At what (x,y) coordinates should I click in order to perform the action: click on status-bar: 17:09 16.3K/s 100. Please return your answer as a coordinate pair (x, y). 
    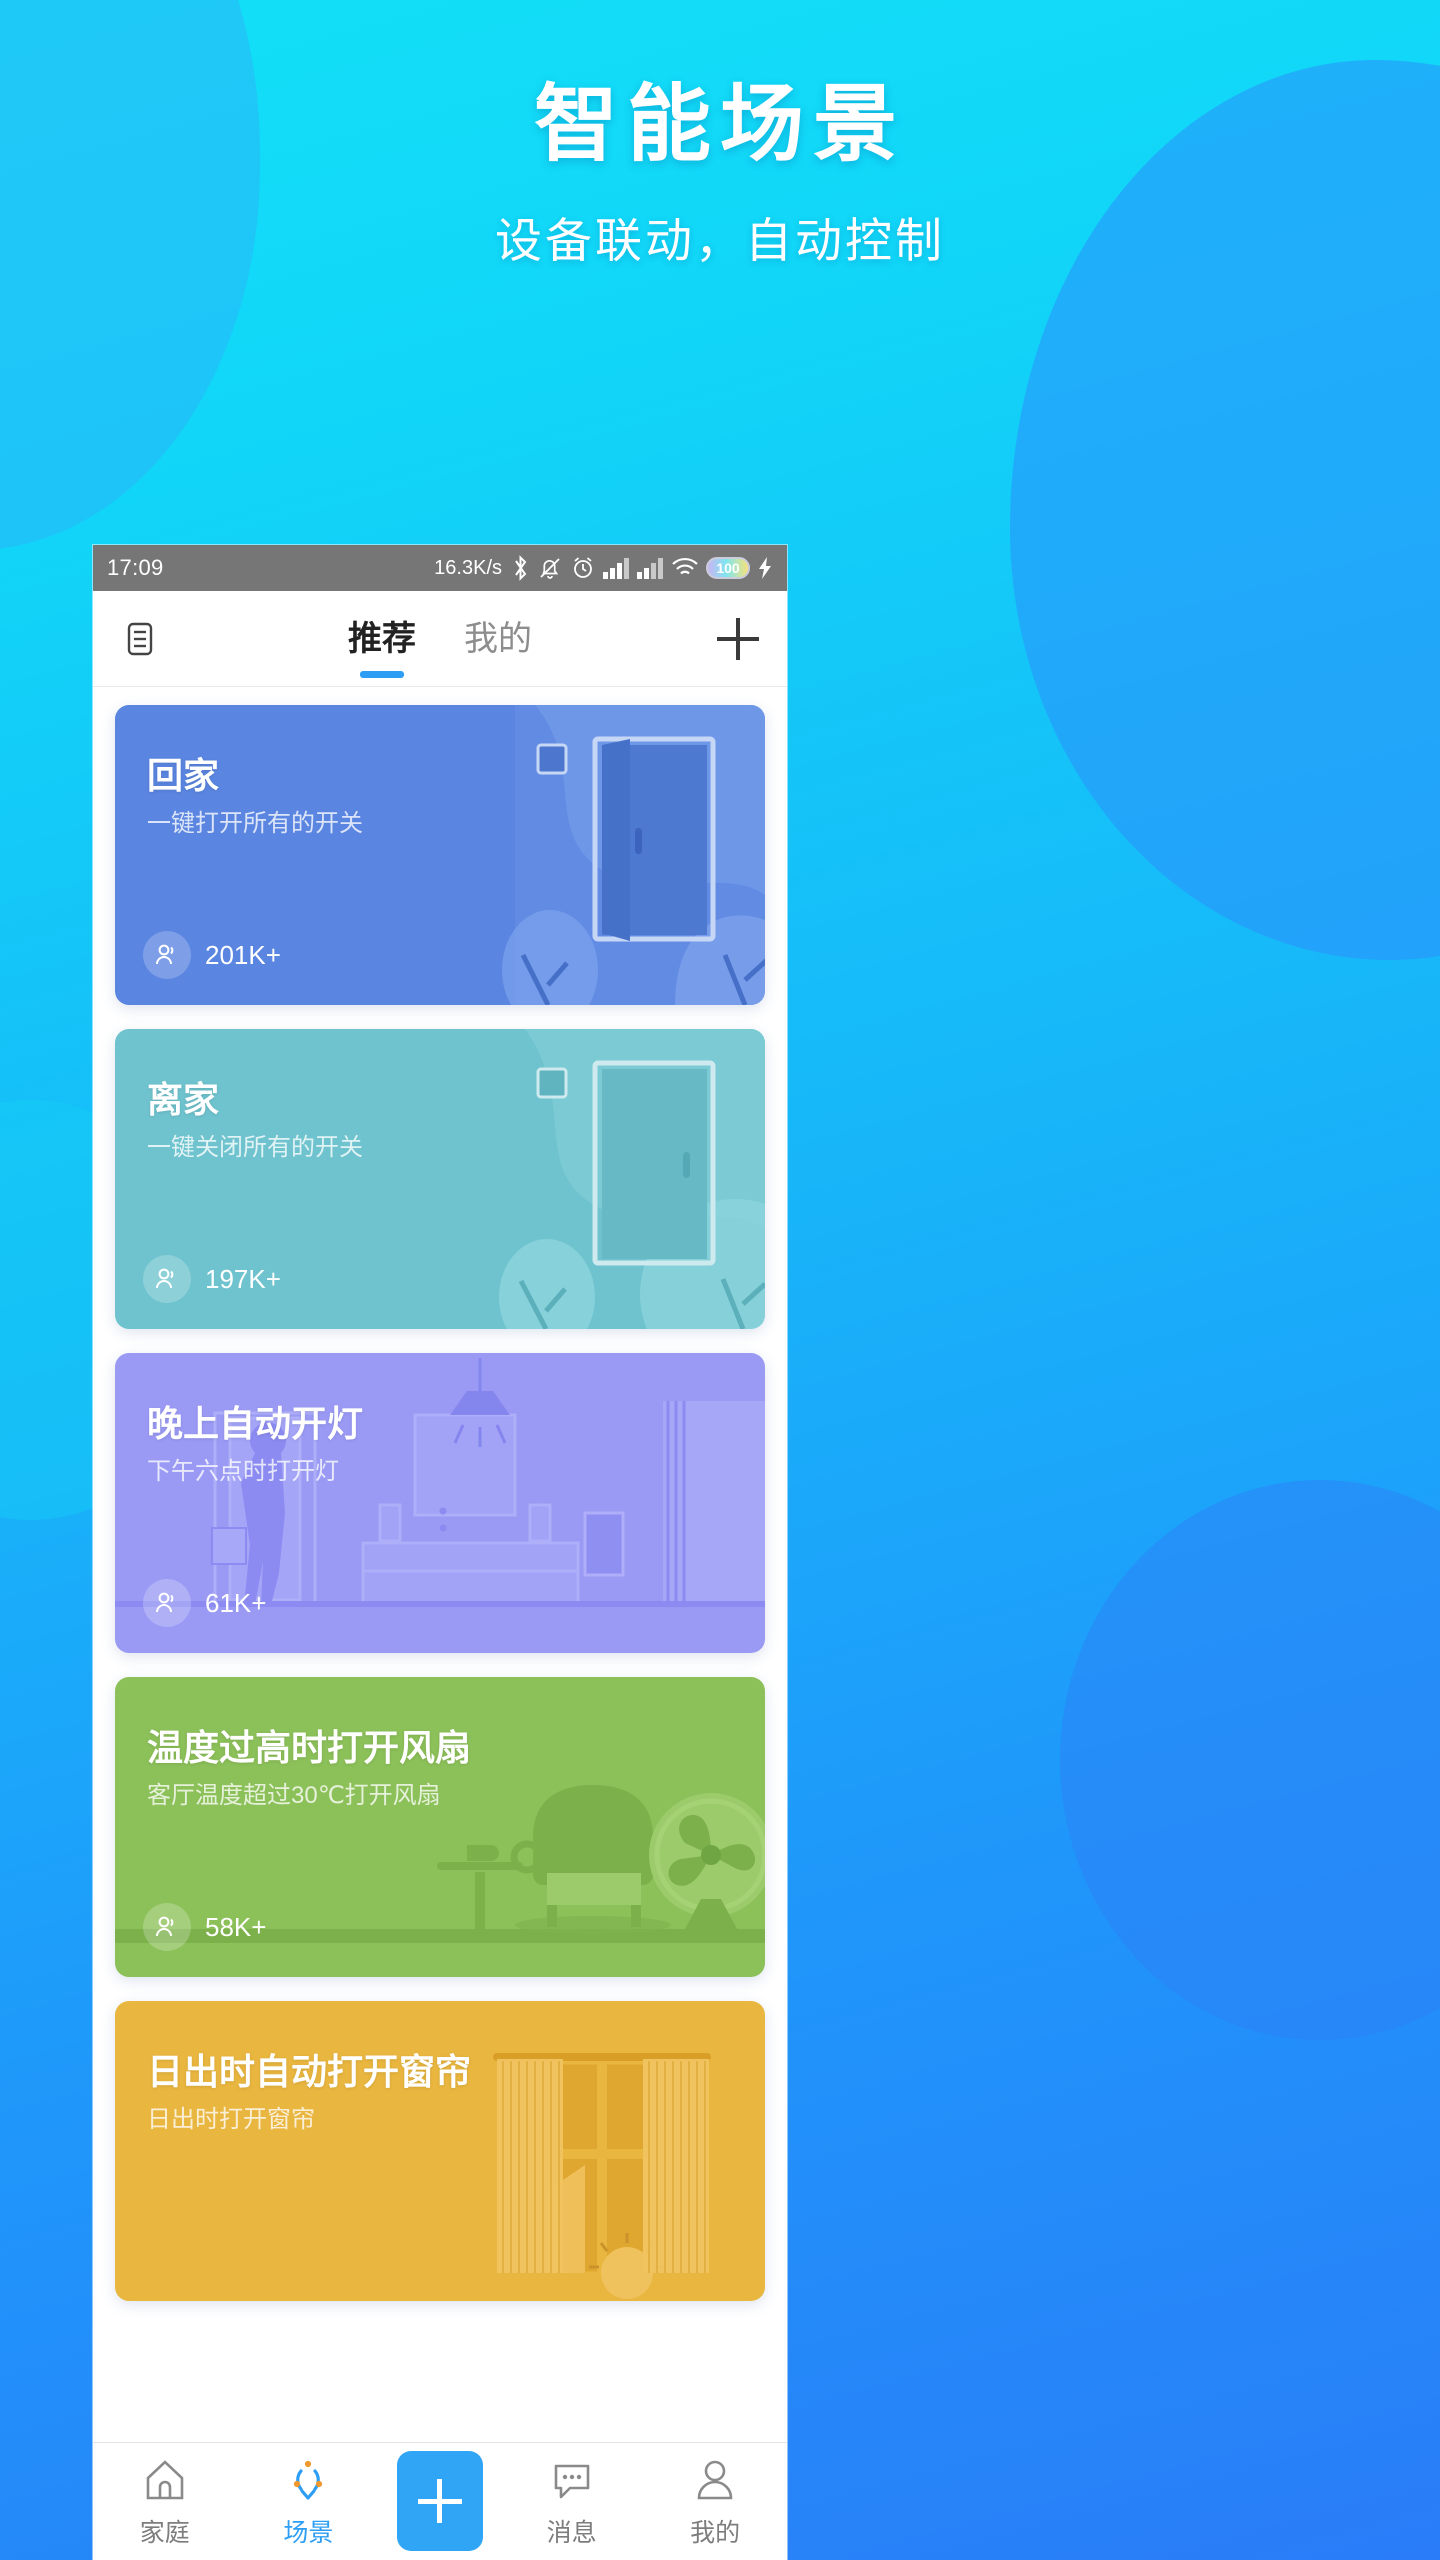
    Looking at the image, I should click on (440, 568).